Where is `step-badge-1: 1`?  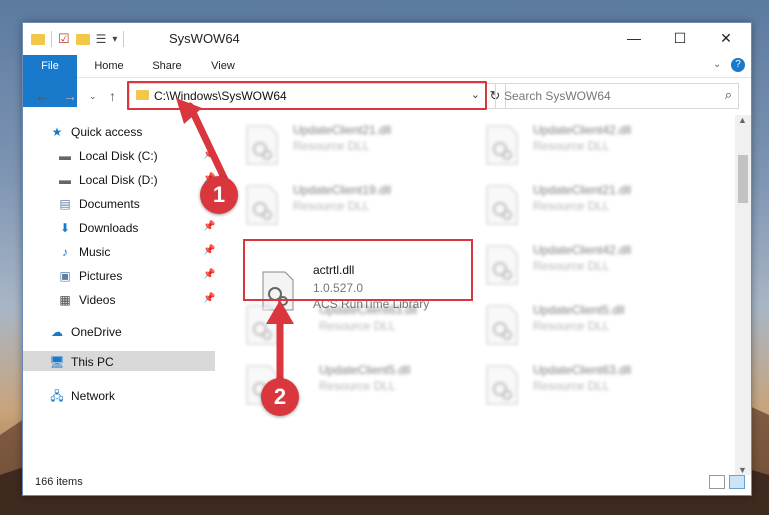
step-badge-1: 1 is located at coordinates (219, 195).